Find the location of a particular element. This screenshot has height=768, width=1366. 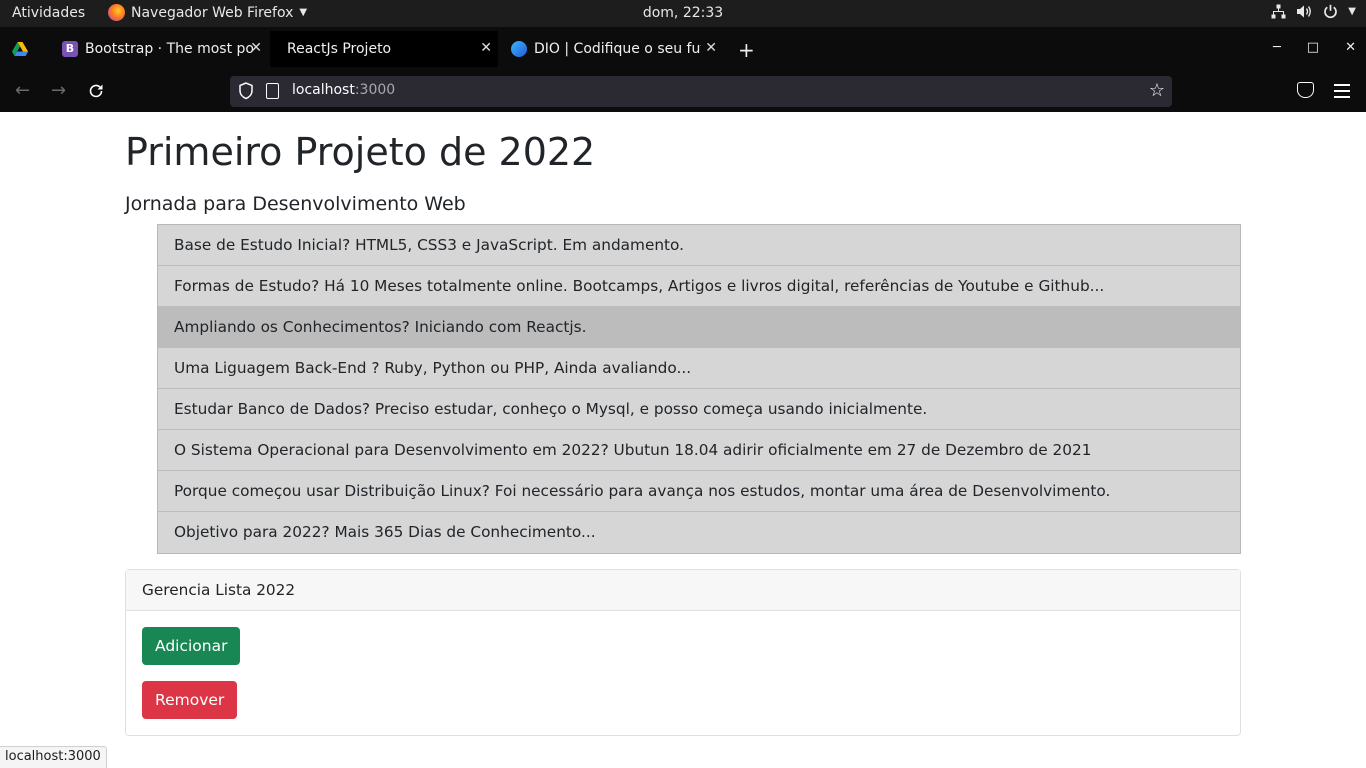

add-button: Adicionar is located at coordinates (191, 646).